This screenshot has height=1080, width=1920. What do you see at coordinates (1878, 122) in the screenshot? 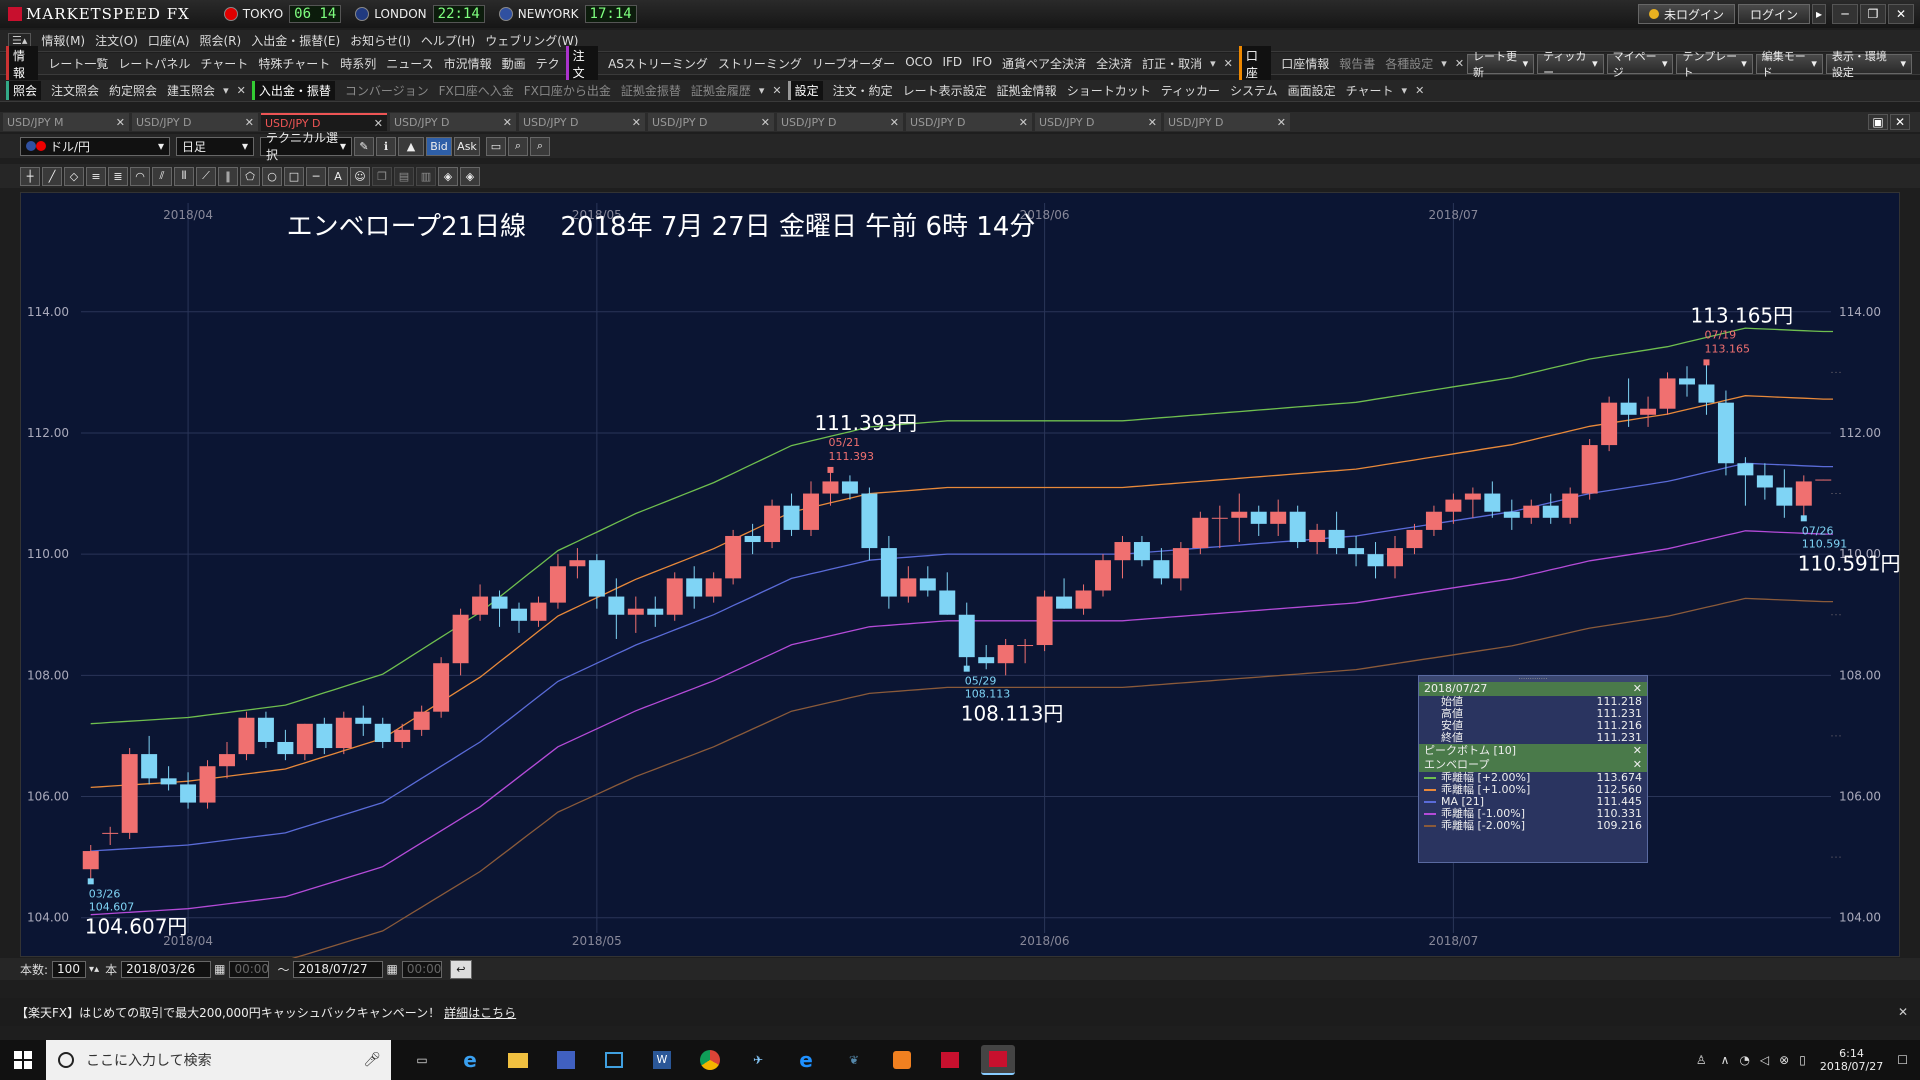
I see `tab-maximize-icon: ▣` at bounding box center [1878, 122].